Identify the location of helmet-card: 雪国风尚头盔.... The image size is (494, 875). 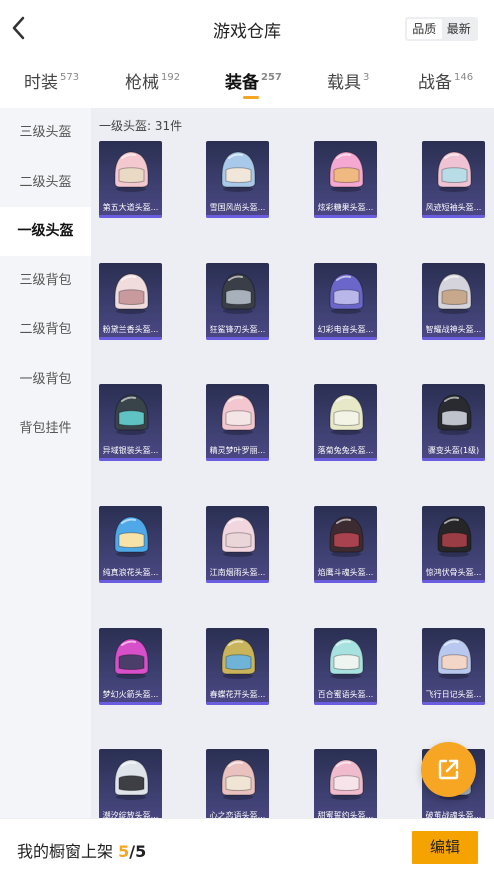
(237, 179).